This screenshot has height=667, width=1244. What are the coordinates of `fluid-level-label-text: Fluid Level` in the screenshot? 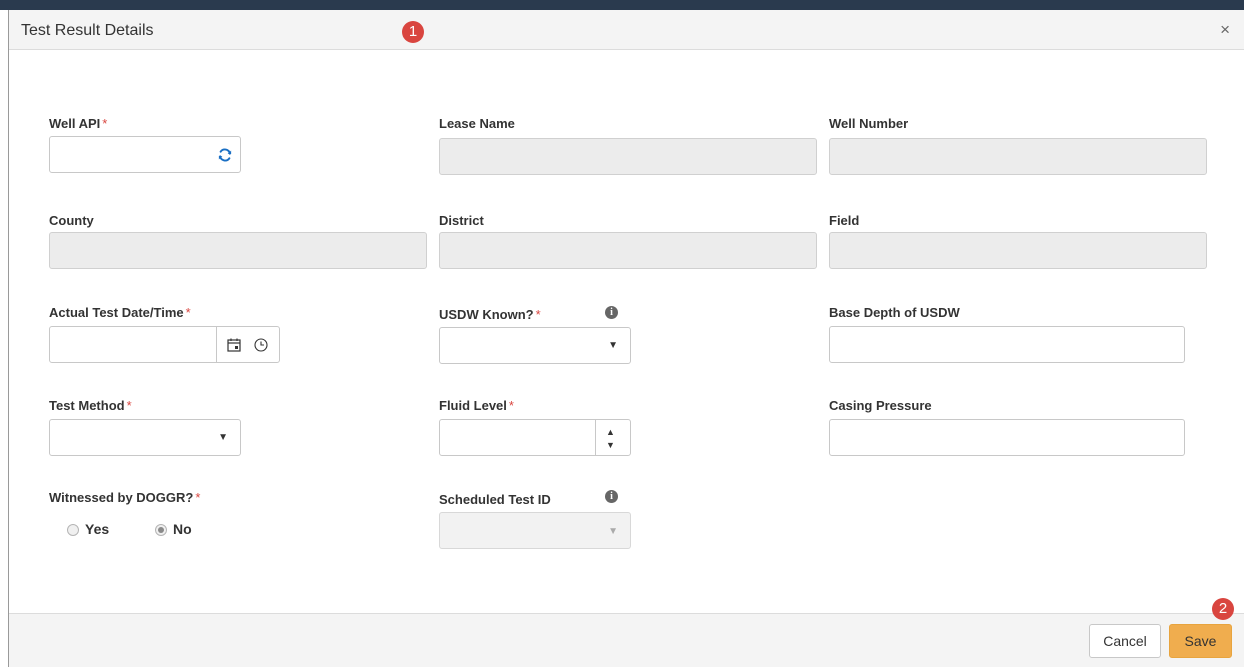 It's located at (473, 405).